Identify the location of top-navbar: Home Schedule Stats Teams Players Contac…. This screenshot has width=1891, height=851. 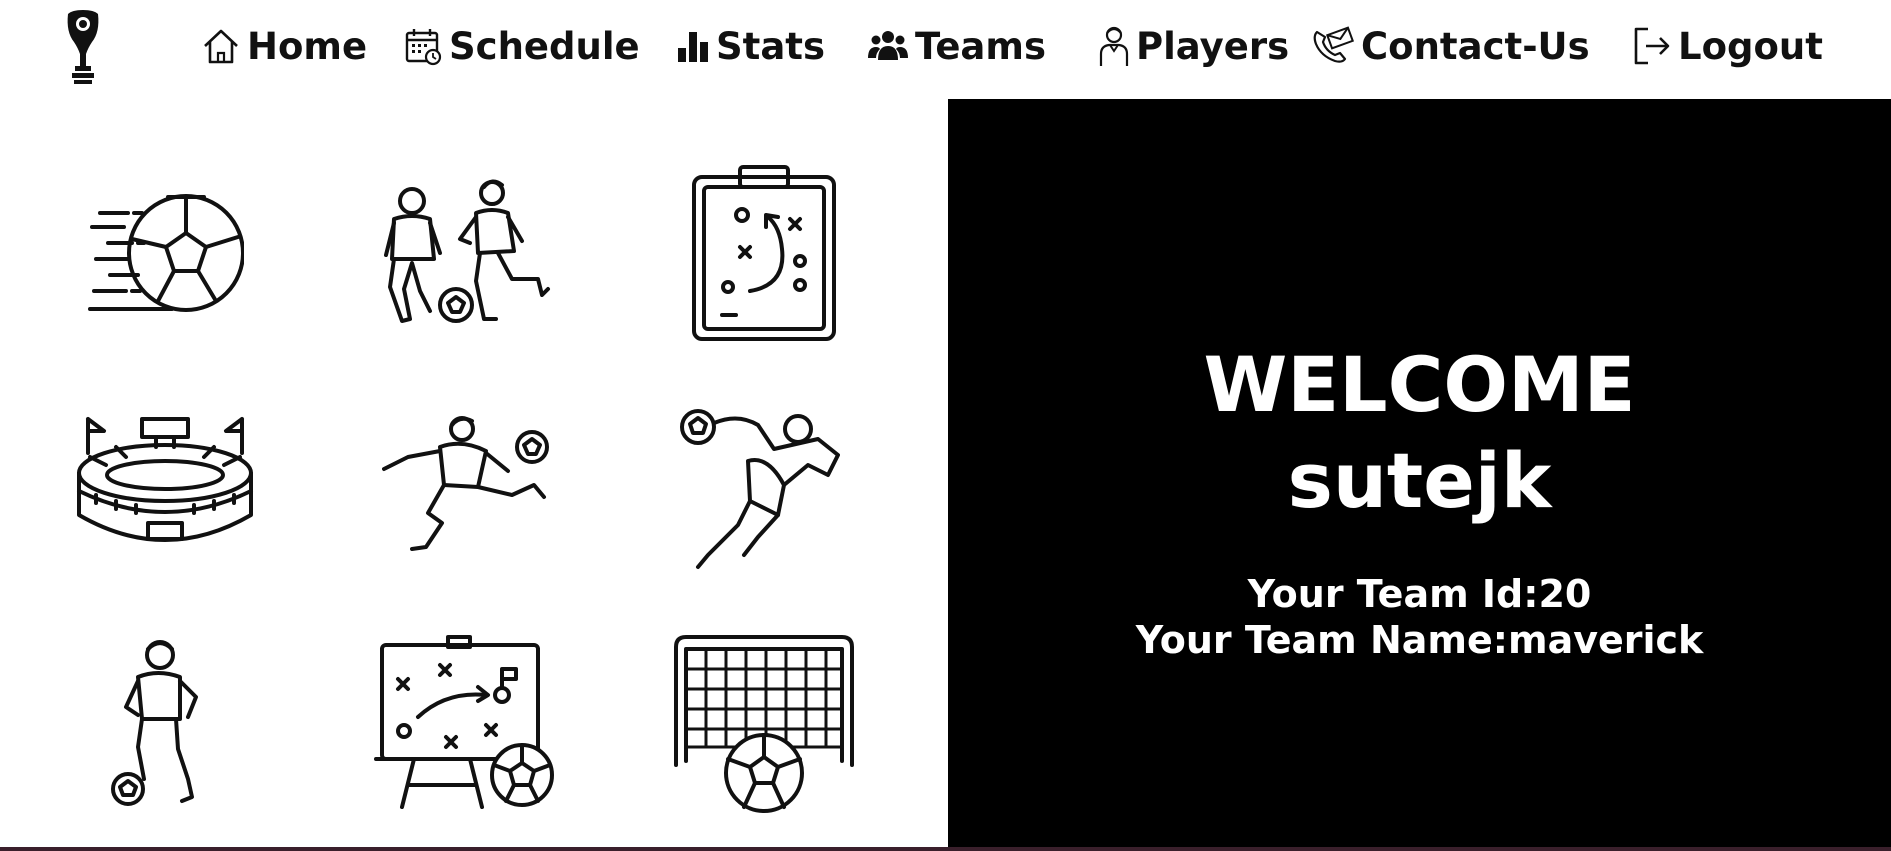
(945, 49).